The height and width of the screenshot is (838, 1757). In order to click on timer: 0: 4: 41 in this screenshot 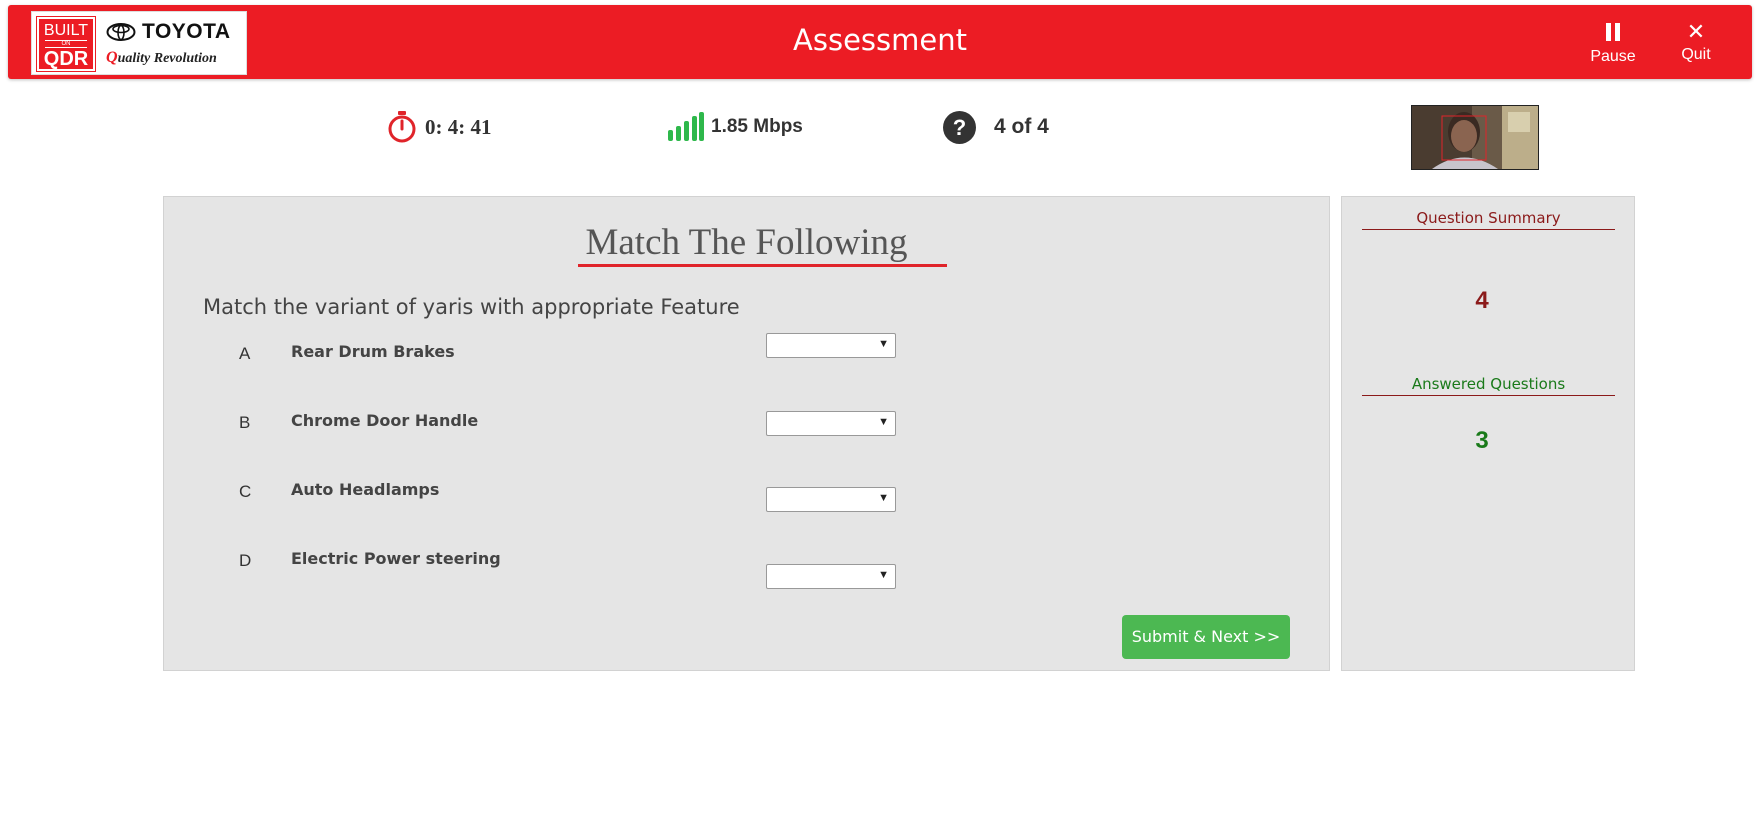, I will do `click(439, 127)`.